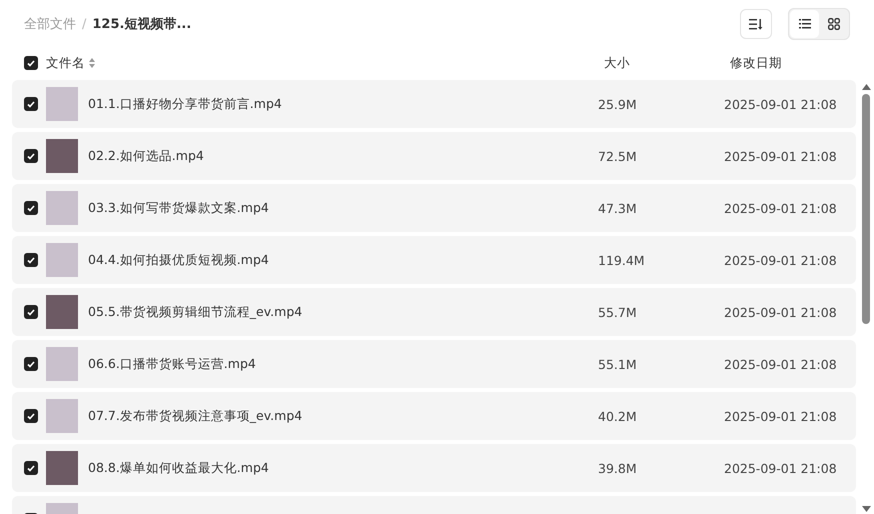 This screenshot has width=874, height=514. Describe the element at coordinates (196, 416) in the screenshot. I see `file-name: 07.7.发布带货视频注意事项_ev.mp4` at that location.